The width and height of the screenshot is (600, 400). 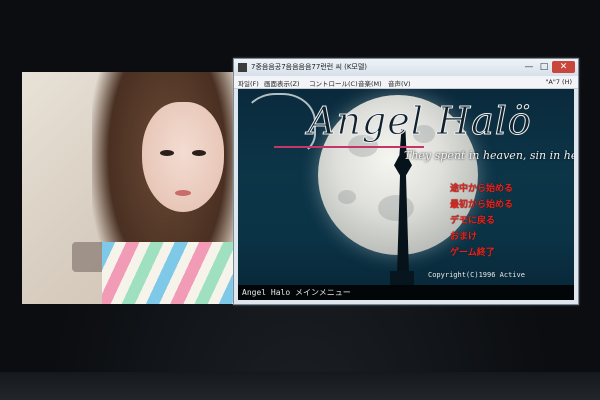 What do you see at coordinates (199, 153) in the screenshot?
I see `person-right-eye` at bounding box center [199, 153].